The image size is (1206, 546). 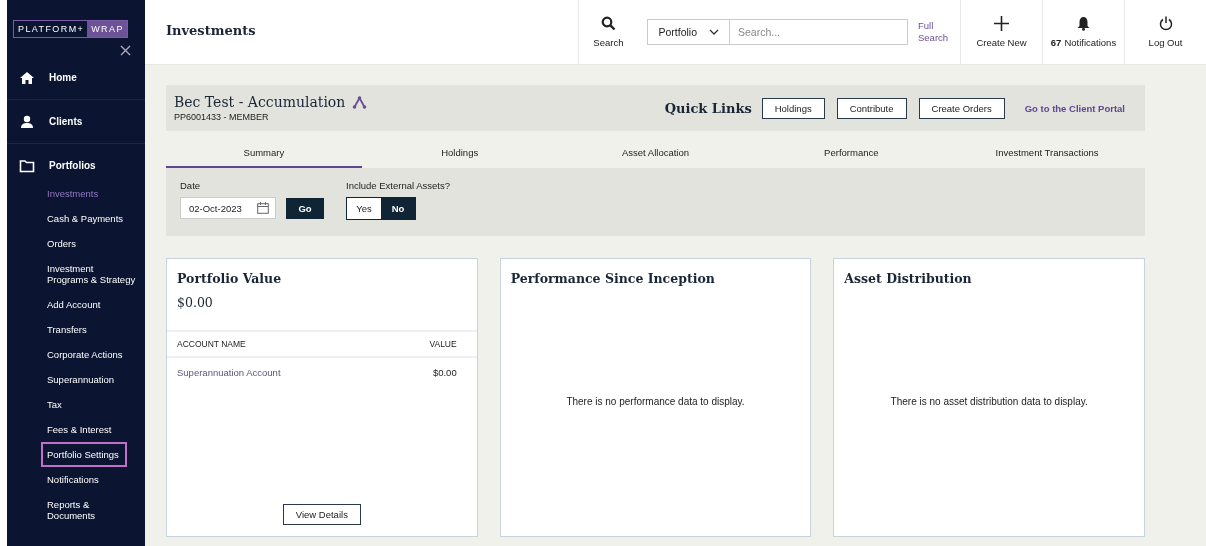 I want to click on quick-link-button: Create Orders, so click(x=961, y=108).